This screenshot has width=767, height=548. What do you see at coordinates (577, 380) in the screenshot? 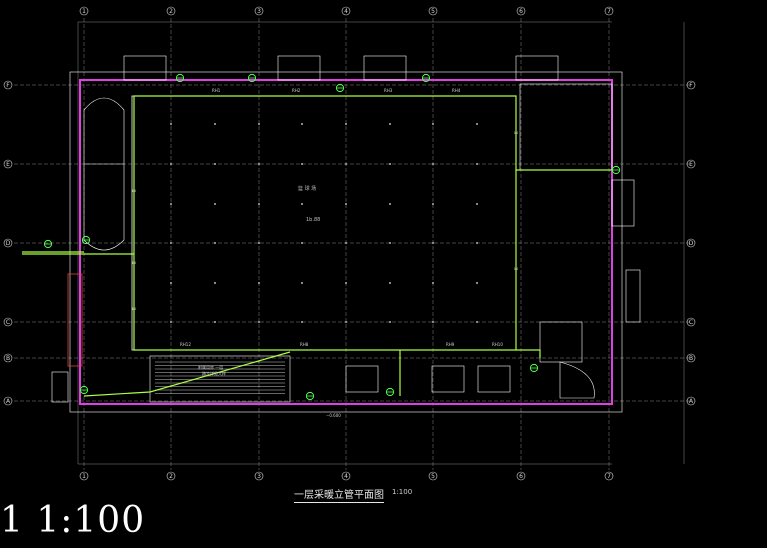
I see `right-bottom-stair` at bounding box center [577, 380].